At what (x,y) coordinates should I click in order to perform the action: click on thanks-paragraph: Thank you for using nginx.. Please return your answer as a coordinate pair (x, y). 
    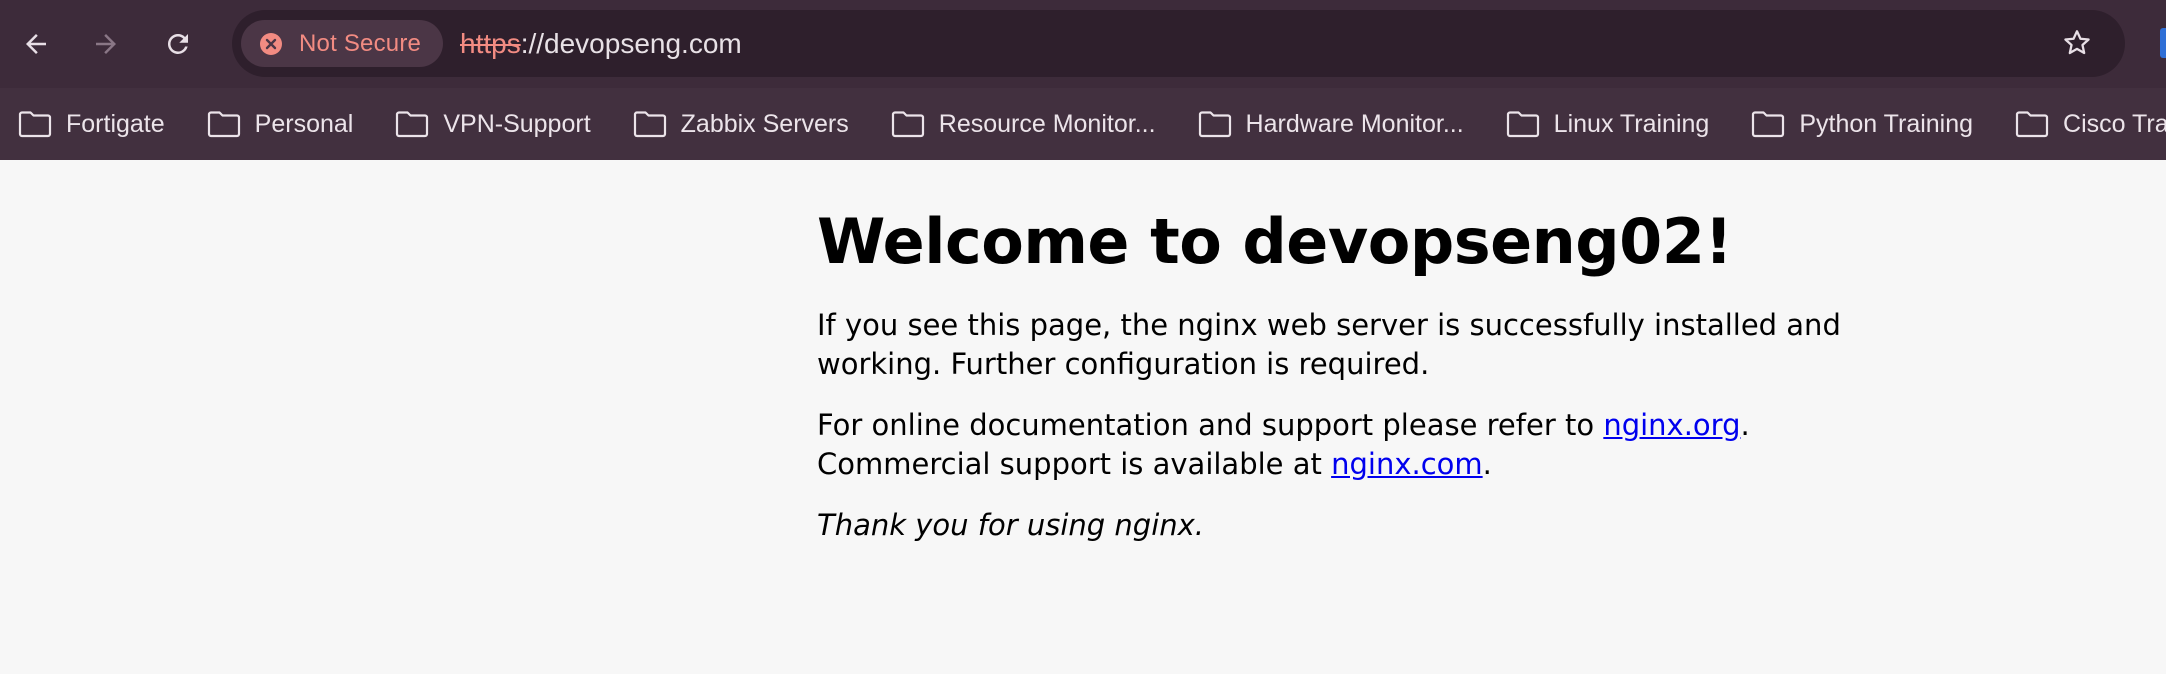
    Looking at the image, I should click on (1342, 525).